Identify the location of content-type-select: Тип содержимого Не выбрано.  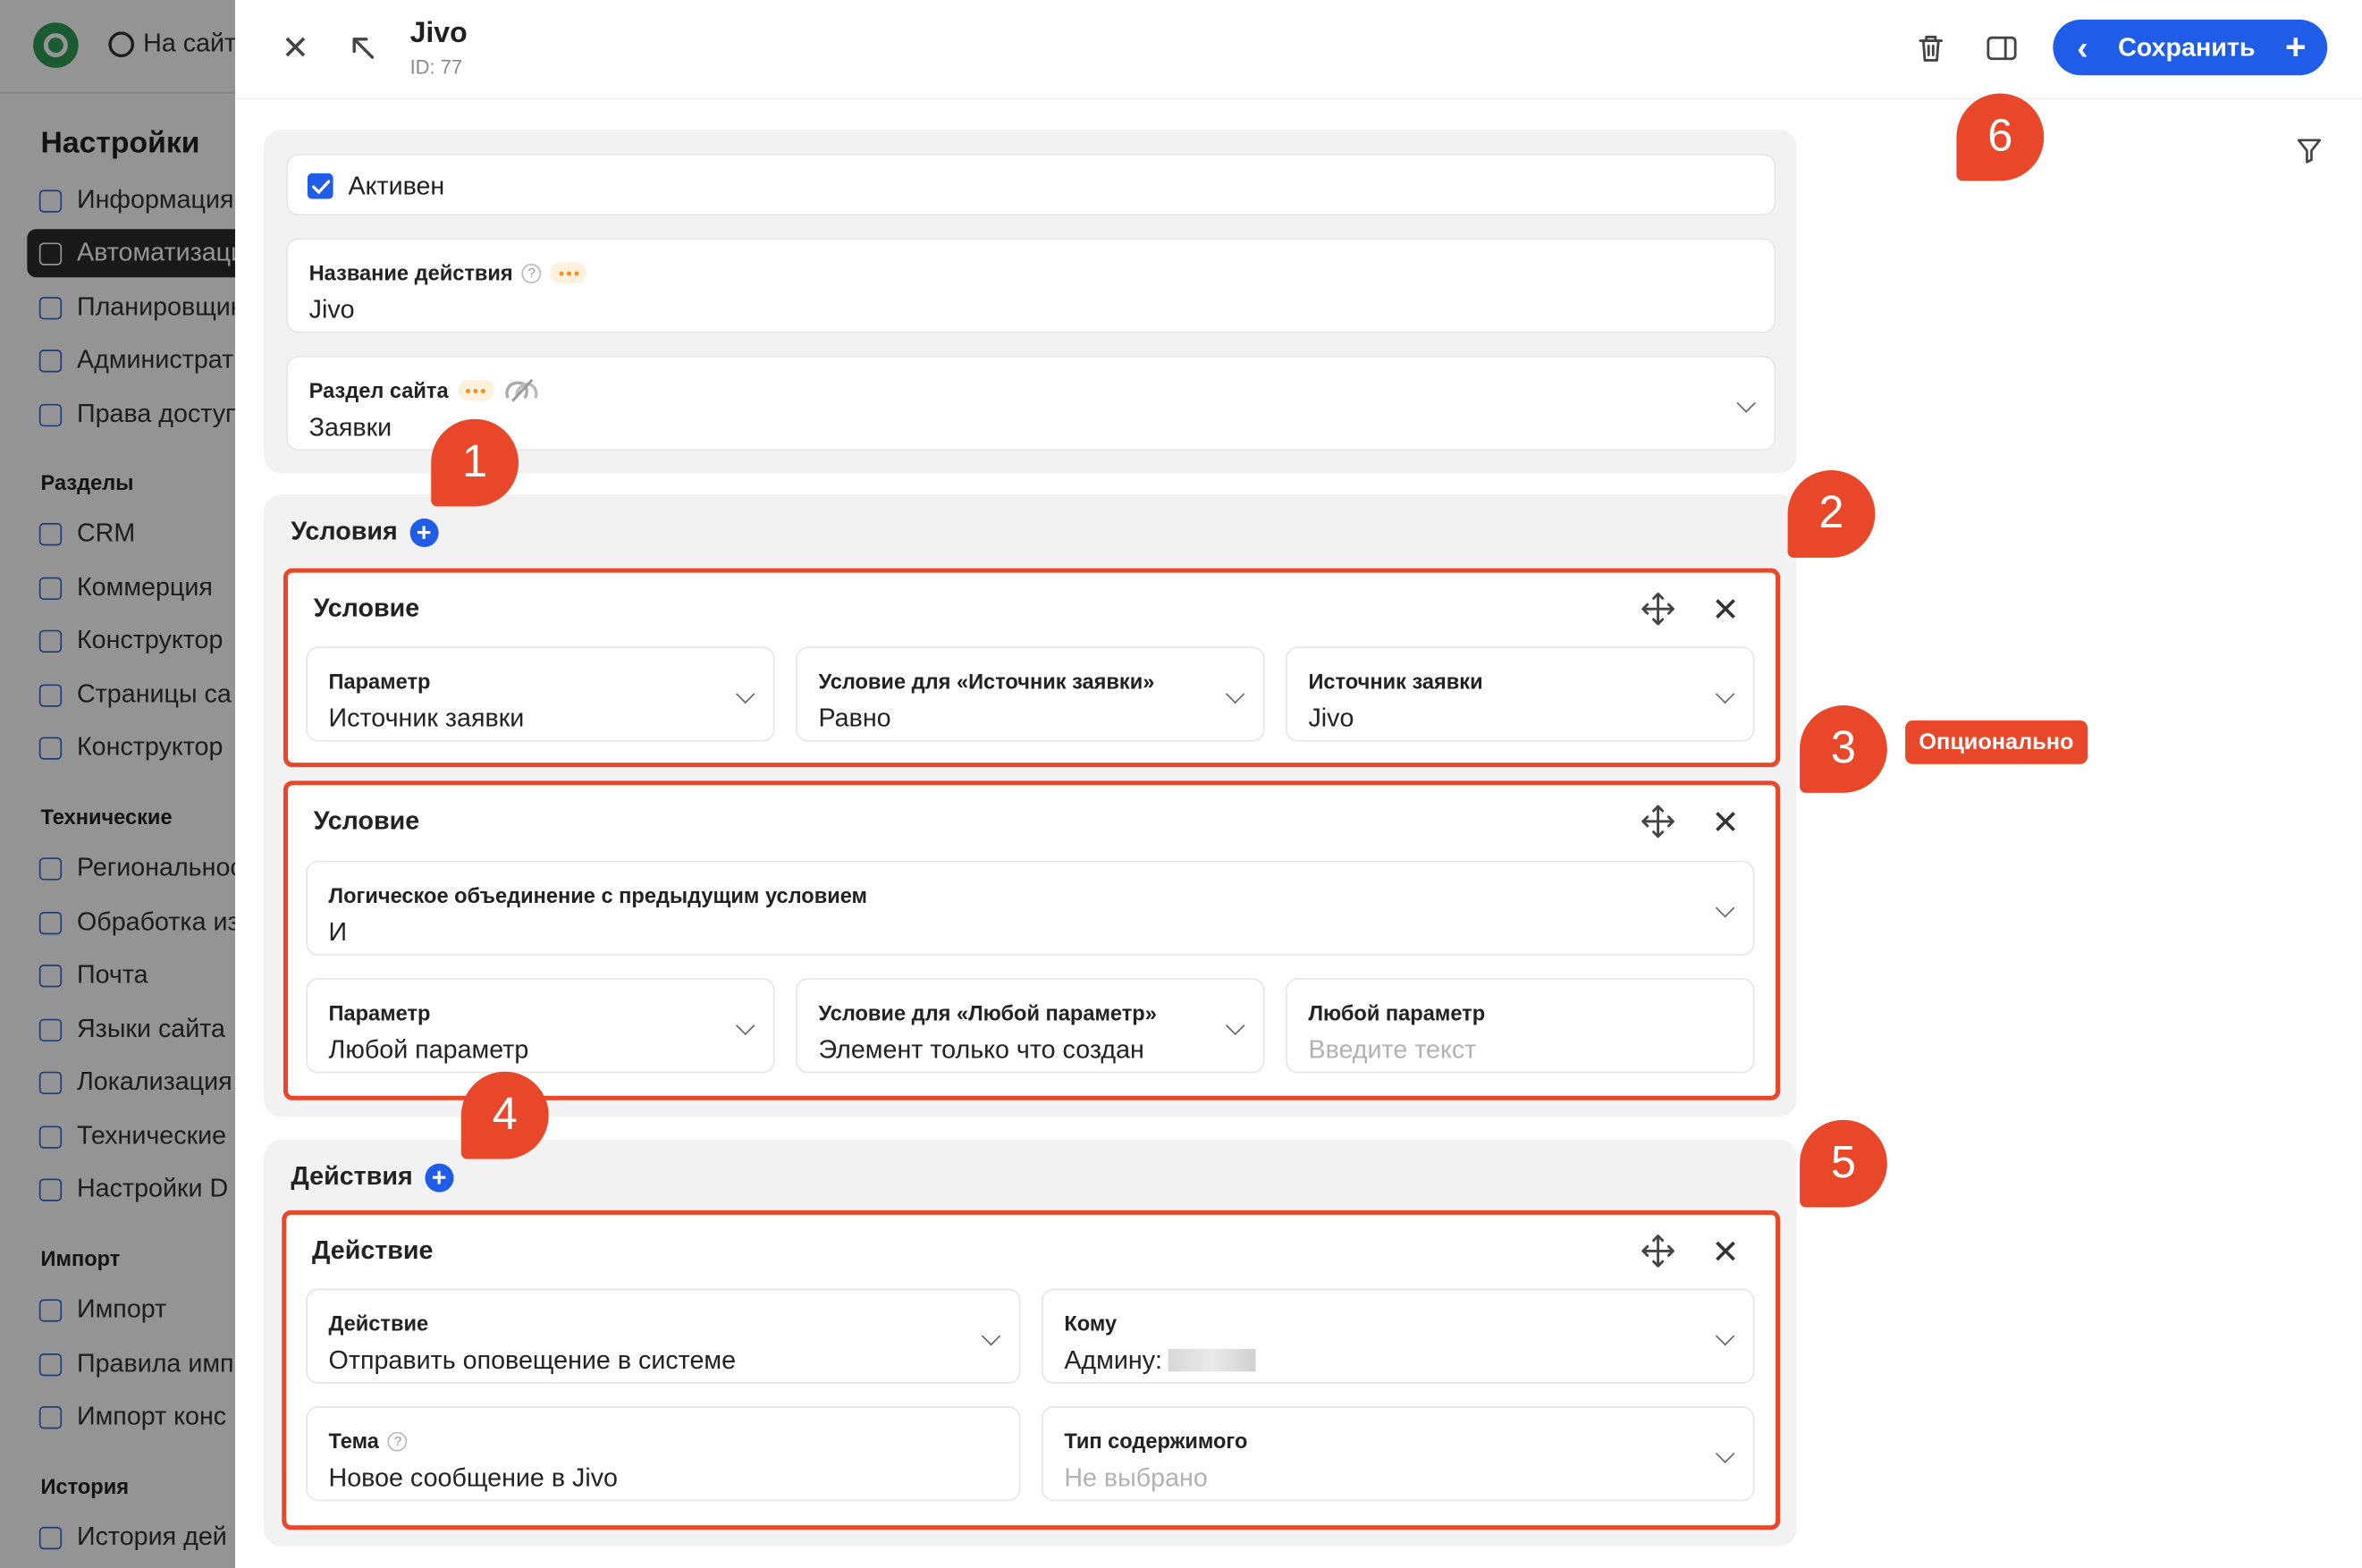
(1398, 1454).